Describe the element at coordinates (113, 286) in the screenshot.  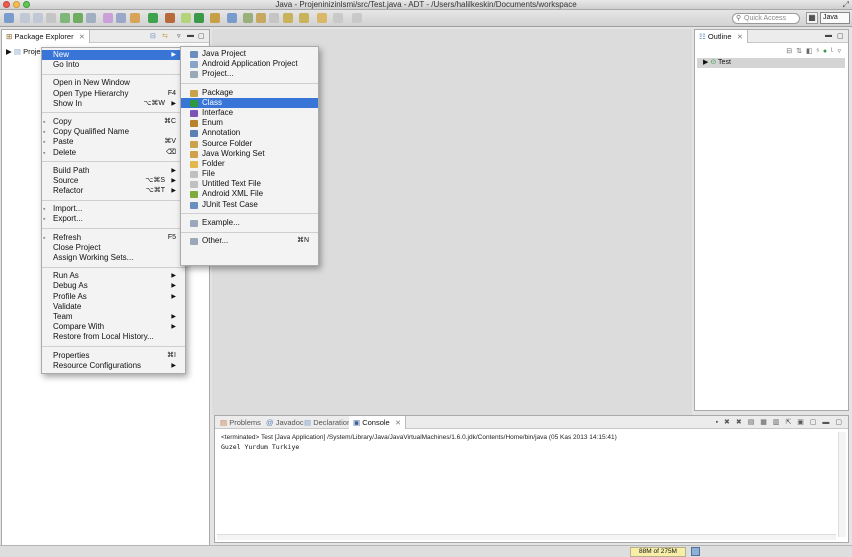
I see `menu-item-debug-as: Debug As ▶` at that location.